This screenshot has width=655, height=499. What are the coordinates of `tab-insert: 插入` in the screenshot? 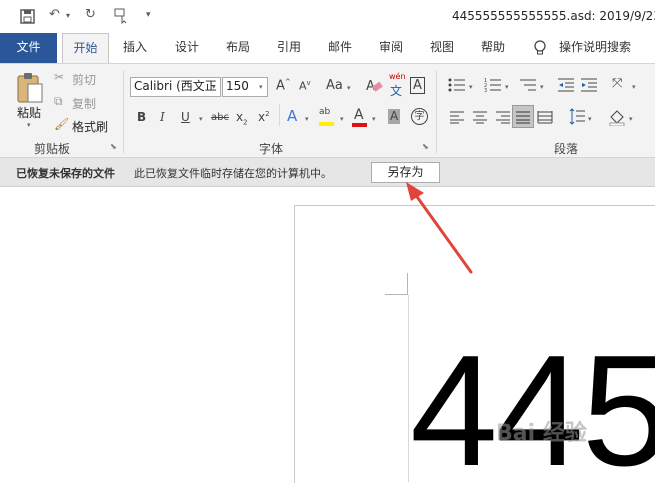 It's located at (135, 48).